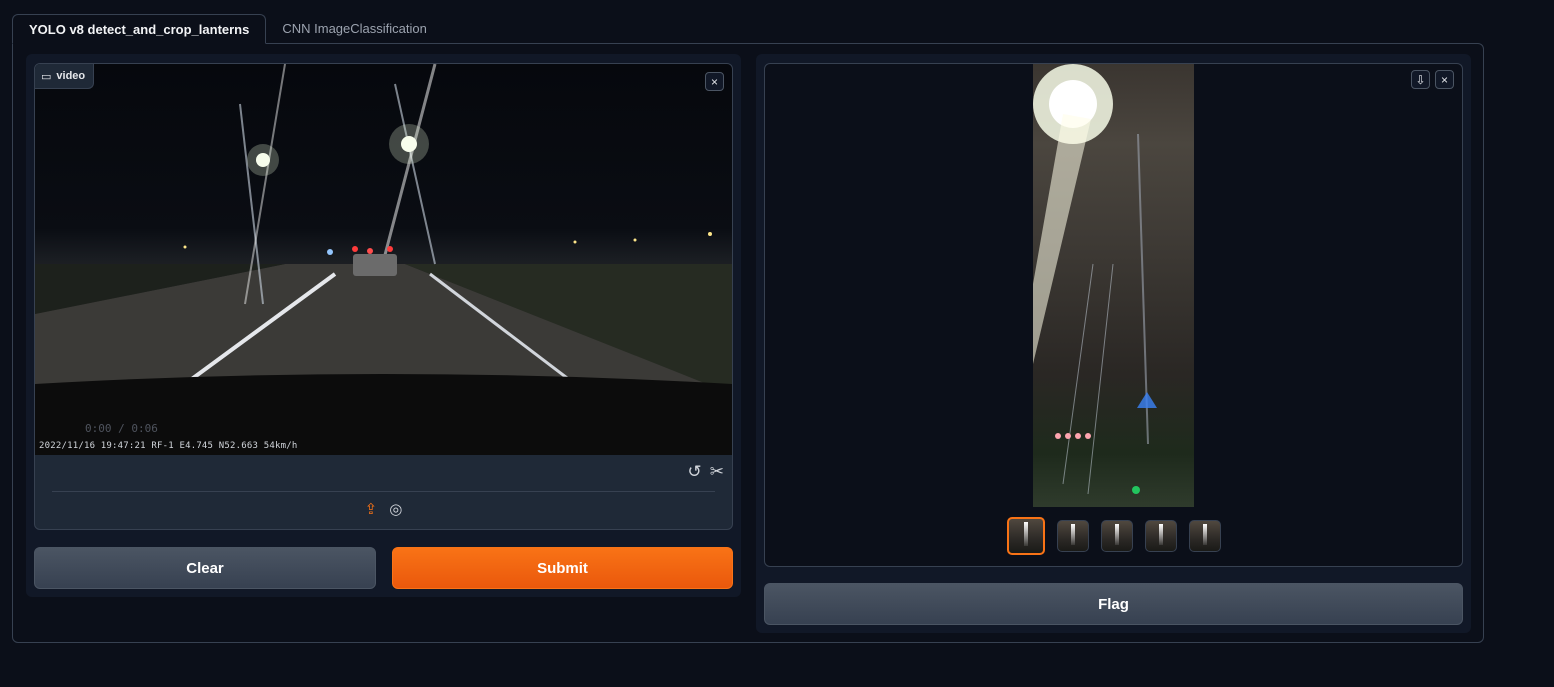 This screenshot has height=687, width=1554. I want to click on download-button: ⇩, so click(1420, 79).